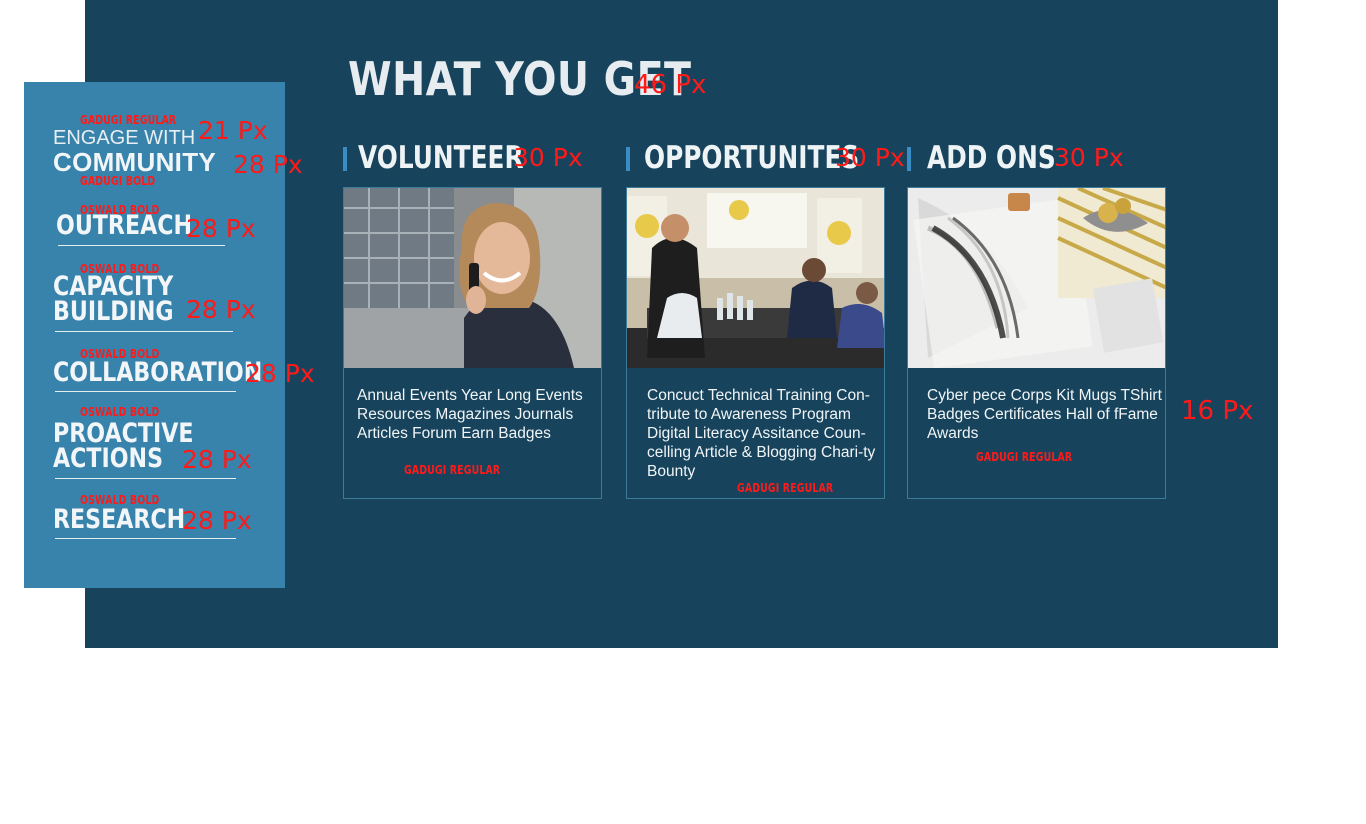 This screenshot has width=1366, height=824. What do you see at coordinates (113, 299) in the screenshot?
I see `sidebar-item-capacity-building: CAPACITY BUILDING` at bounding box center [113, 299].